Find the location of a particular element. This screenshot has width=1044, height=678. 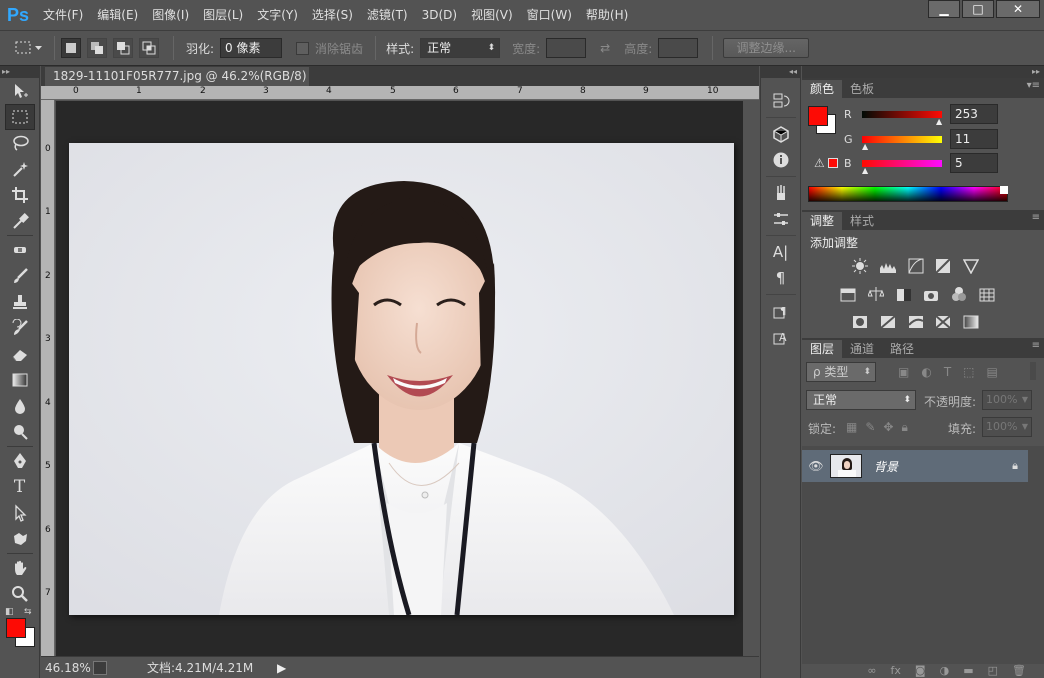

history-panel-button is located at coordinates (781, 101).